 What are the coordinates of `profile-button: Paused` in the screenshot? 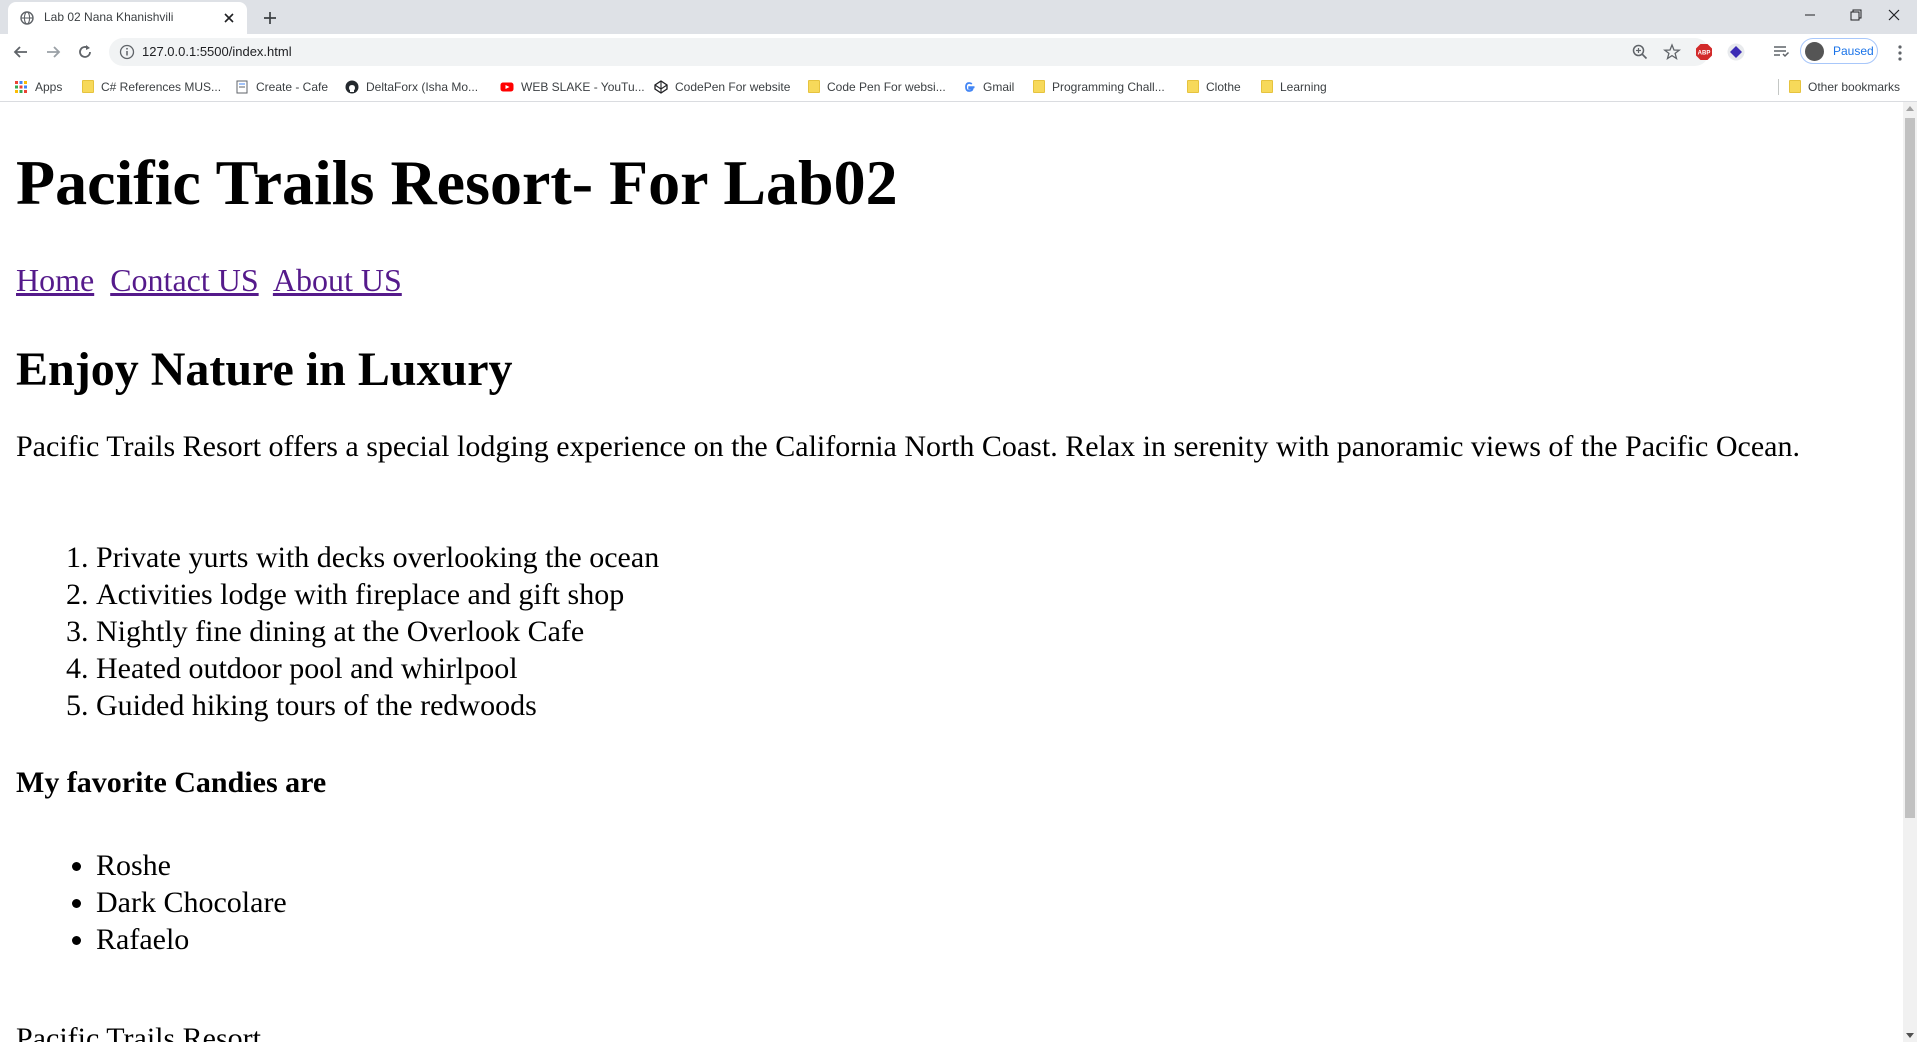 It's located at (1839, 51).